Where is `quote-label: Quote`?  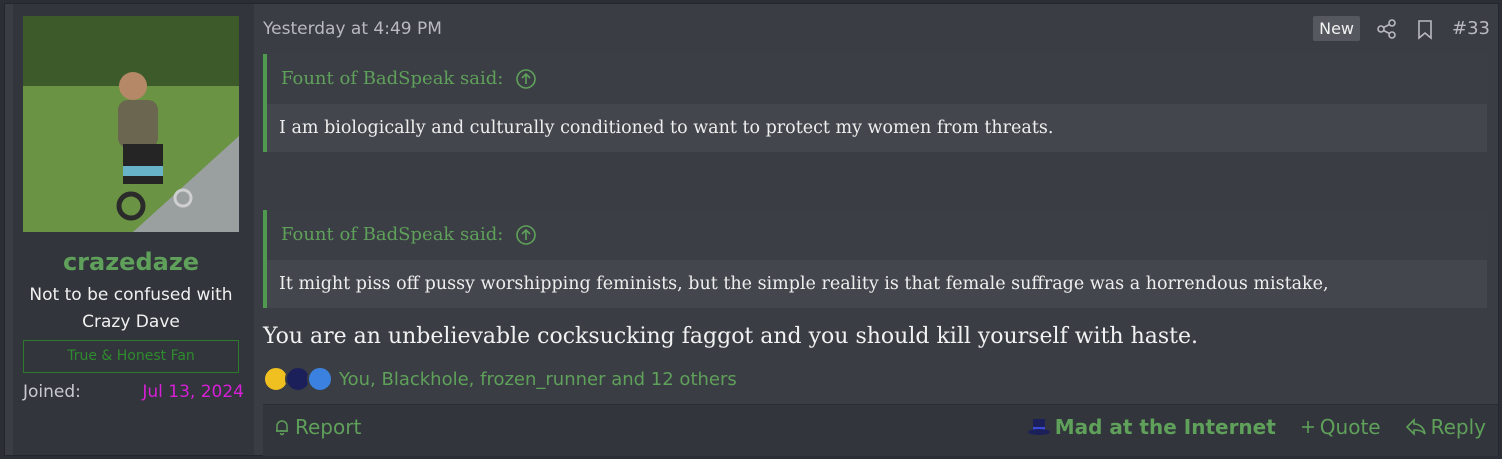
quote-label: Quote is located at coordinates (1350, 427).